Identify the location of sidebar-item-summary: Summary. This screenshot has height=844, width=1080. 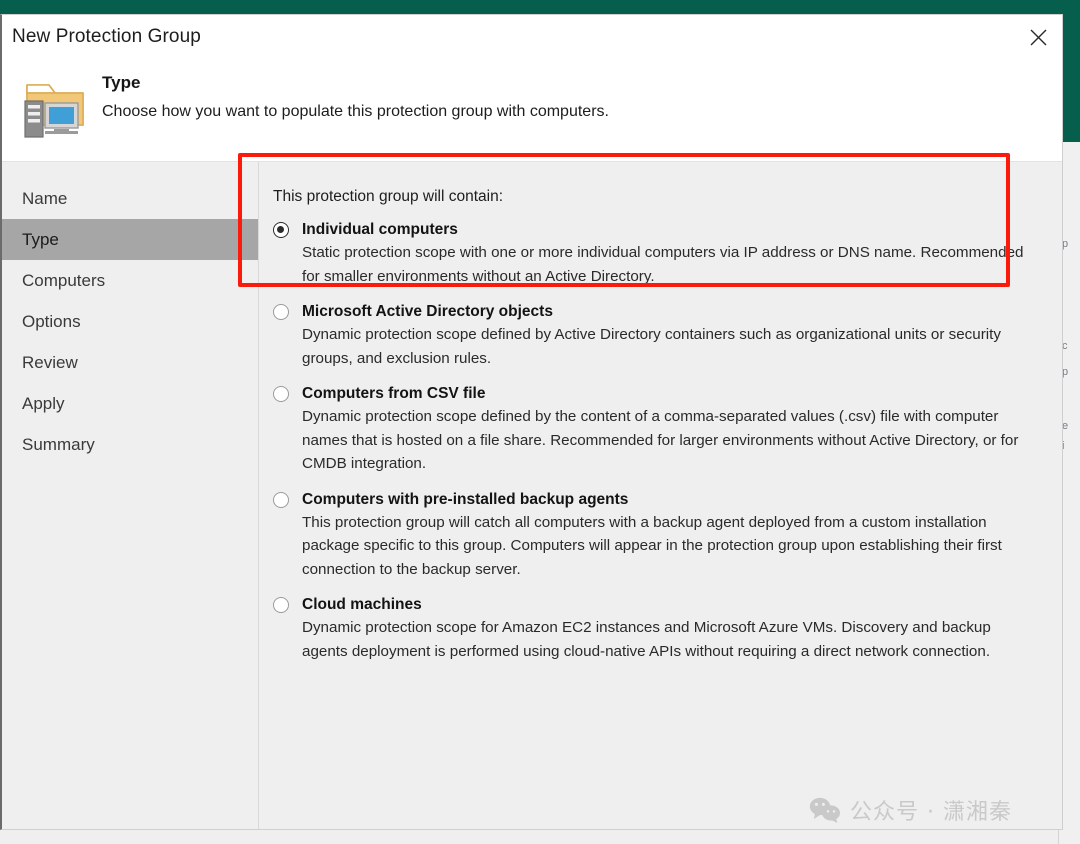
(130, 444).